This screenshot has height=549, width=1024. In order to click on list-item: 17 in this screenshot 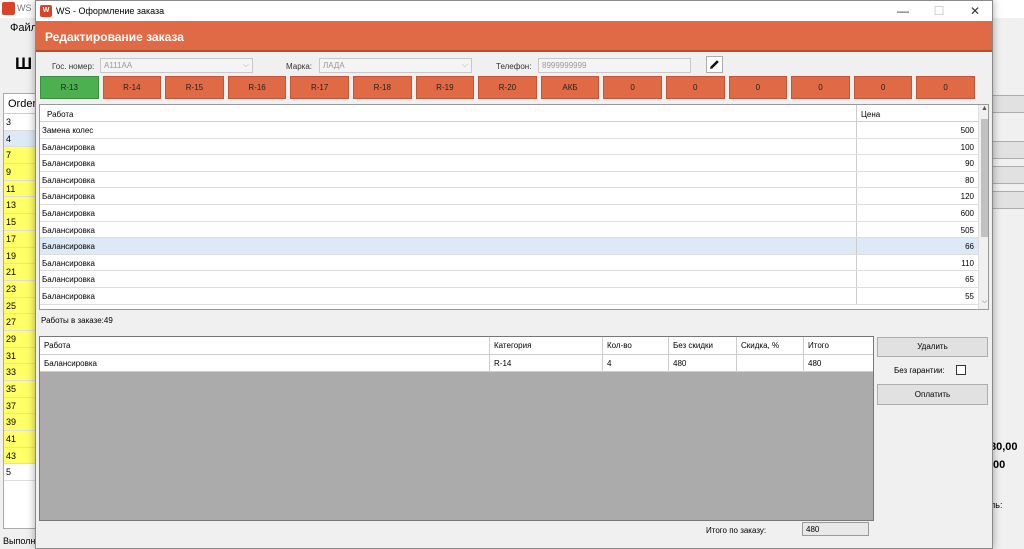, I will do `click(20, 239)`.